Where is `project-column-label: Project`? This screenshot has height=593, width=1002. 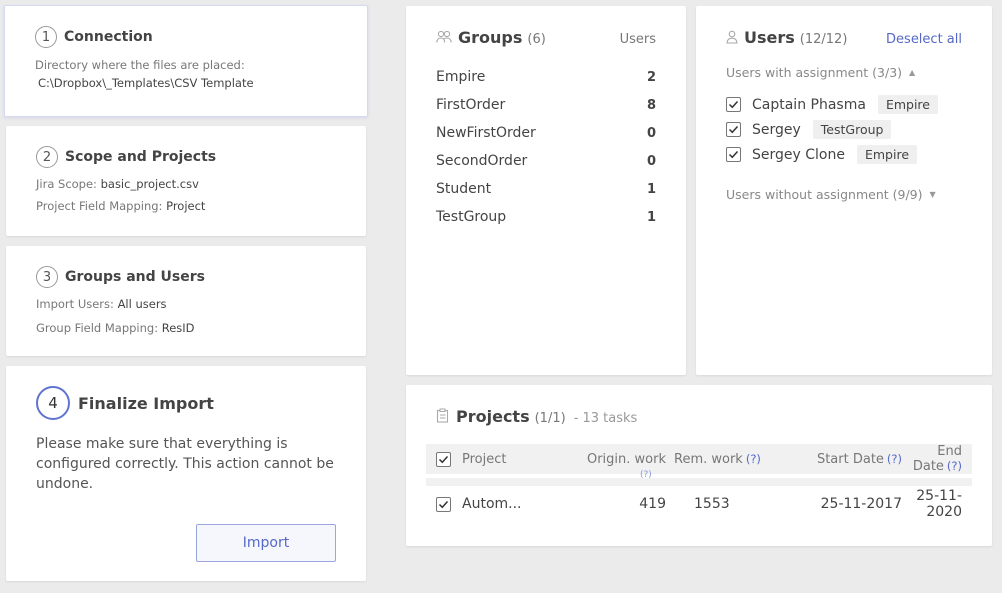 project-column-label: Project is located at coordinates (484, 459).